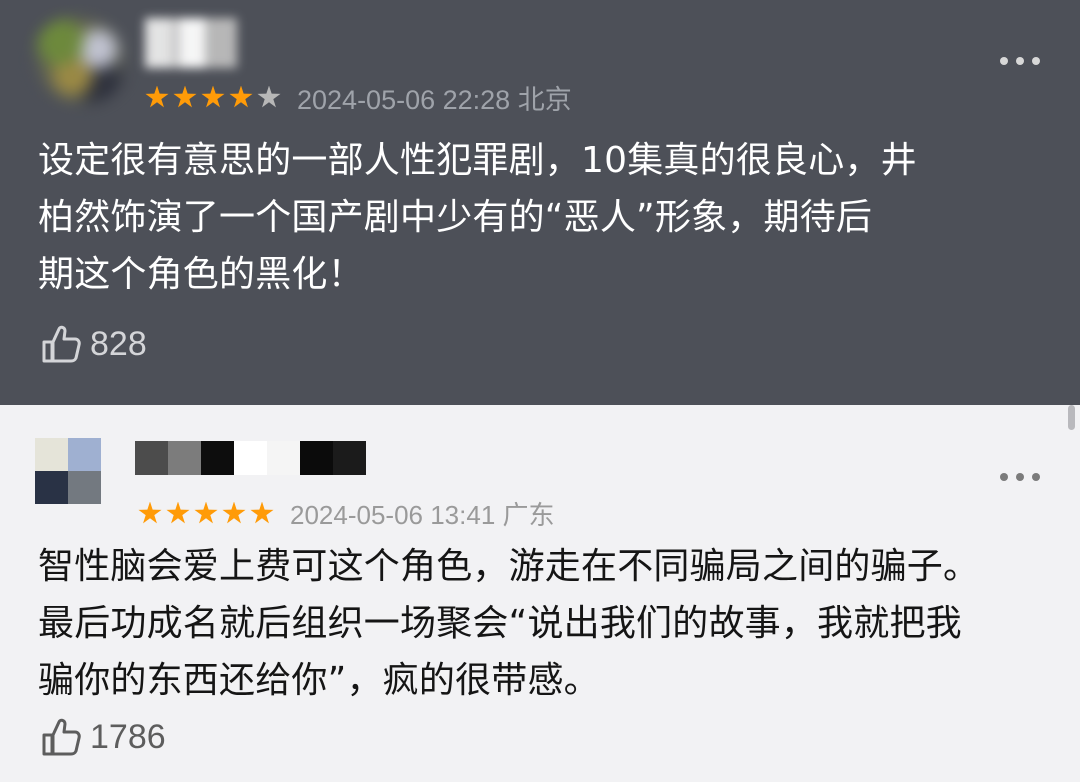  I want to click on review-datetime: 2024-05-06 22:28, so click(404, 100).